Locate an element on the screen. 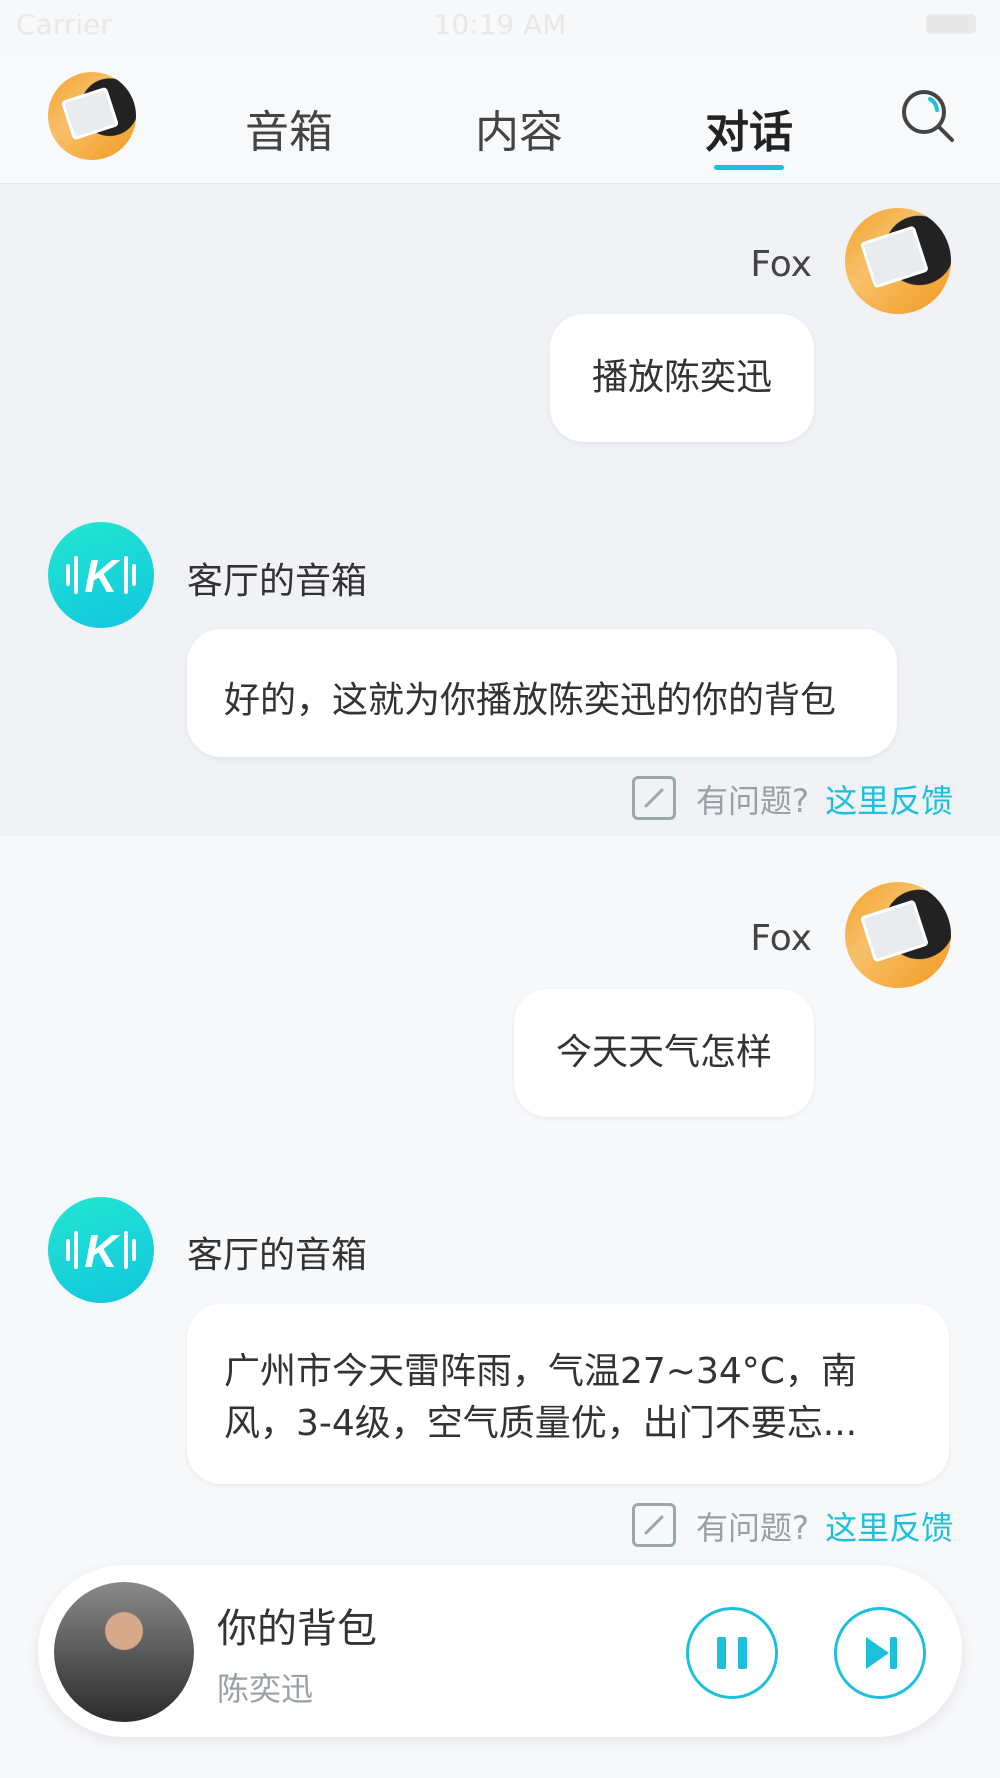  speaker-reply-bubble: 好的，这就为你播放陈奕迅的你的背包 is located at coordinates (542, 693).